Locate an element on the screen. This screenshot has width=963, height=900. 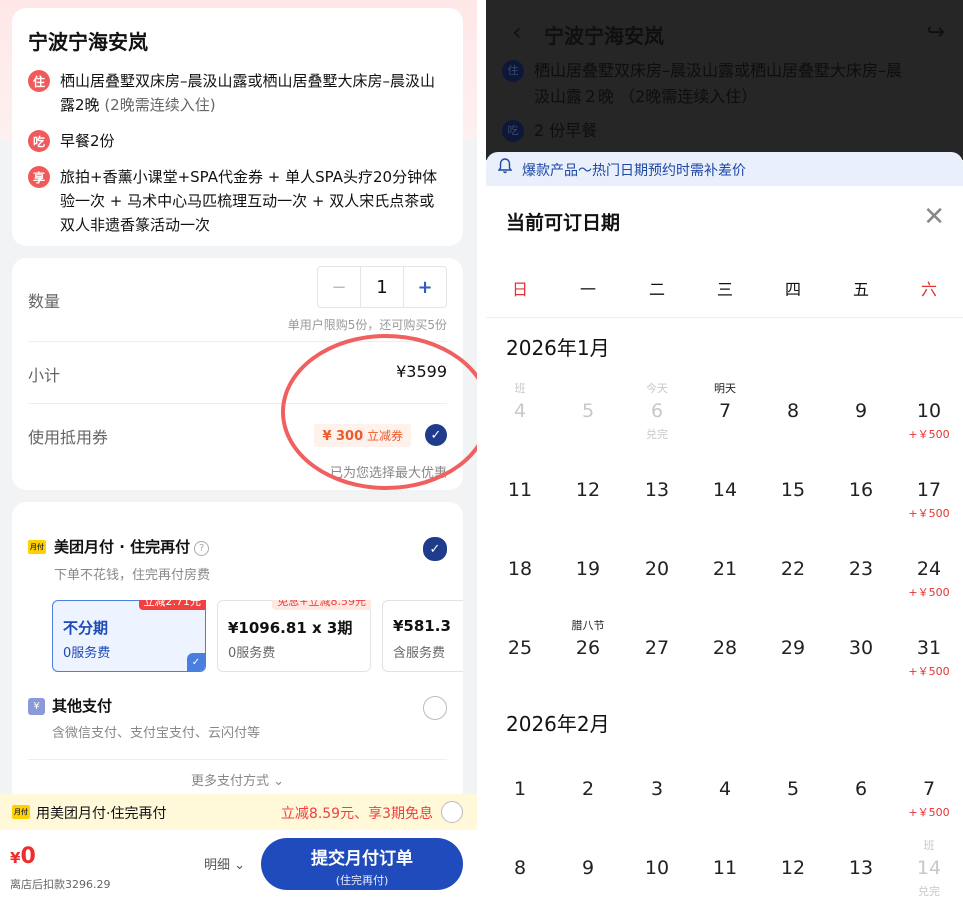
calendar-day: 6 今天 兑完 is located at coordinates (657, 419).